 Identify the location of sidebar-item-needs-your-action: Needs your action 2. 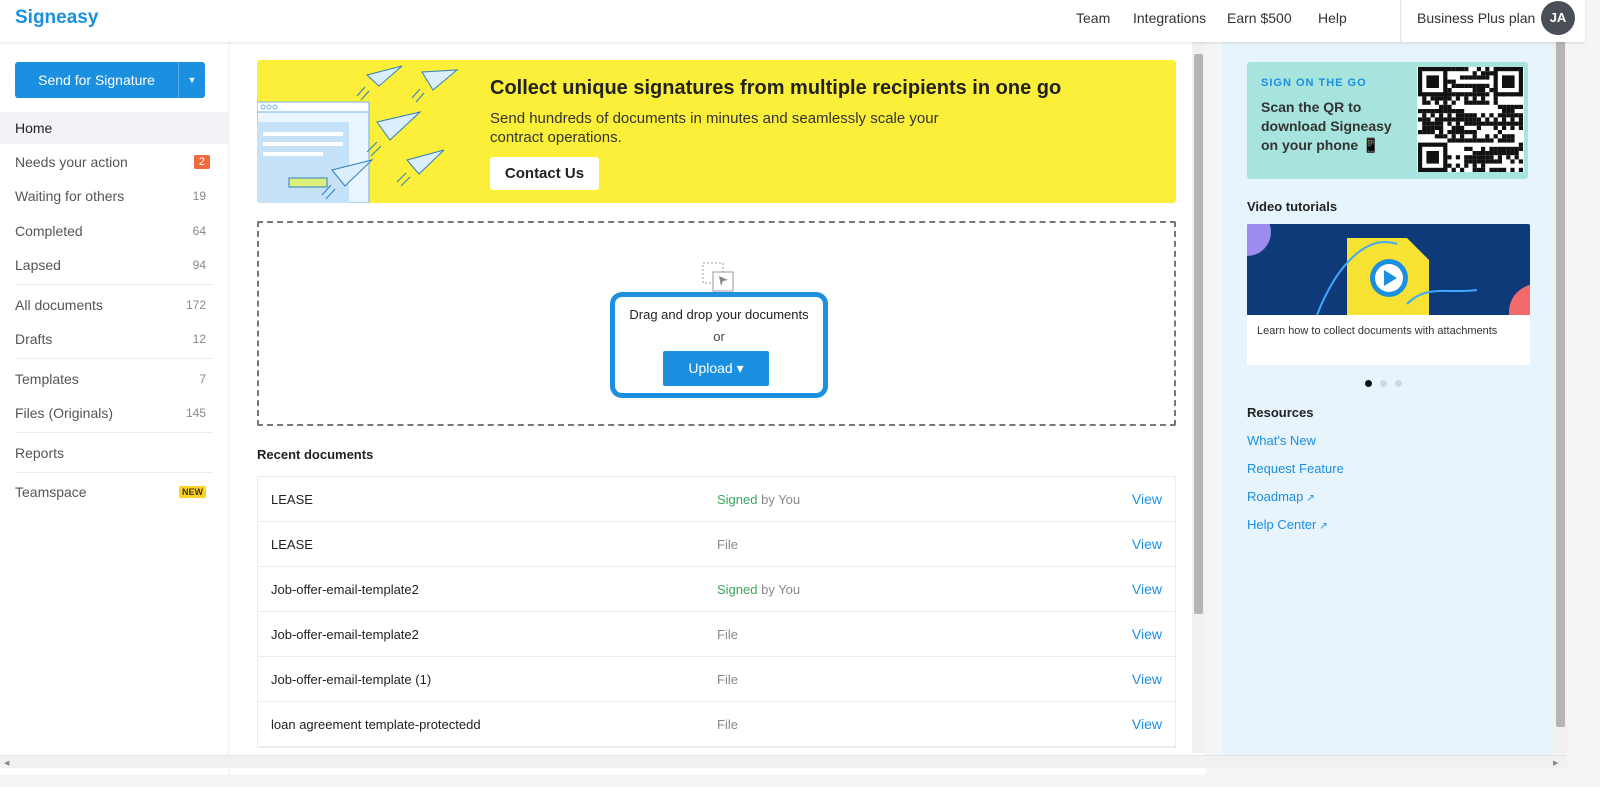
(114, 162).